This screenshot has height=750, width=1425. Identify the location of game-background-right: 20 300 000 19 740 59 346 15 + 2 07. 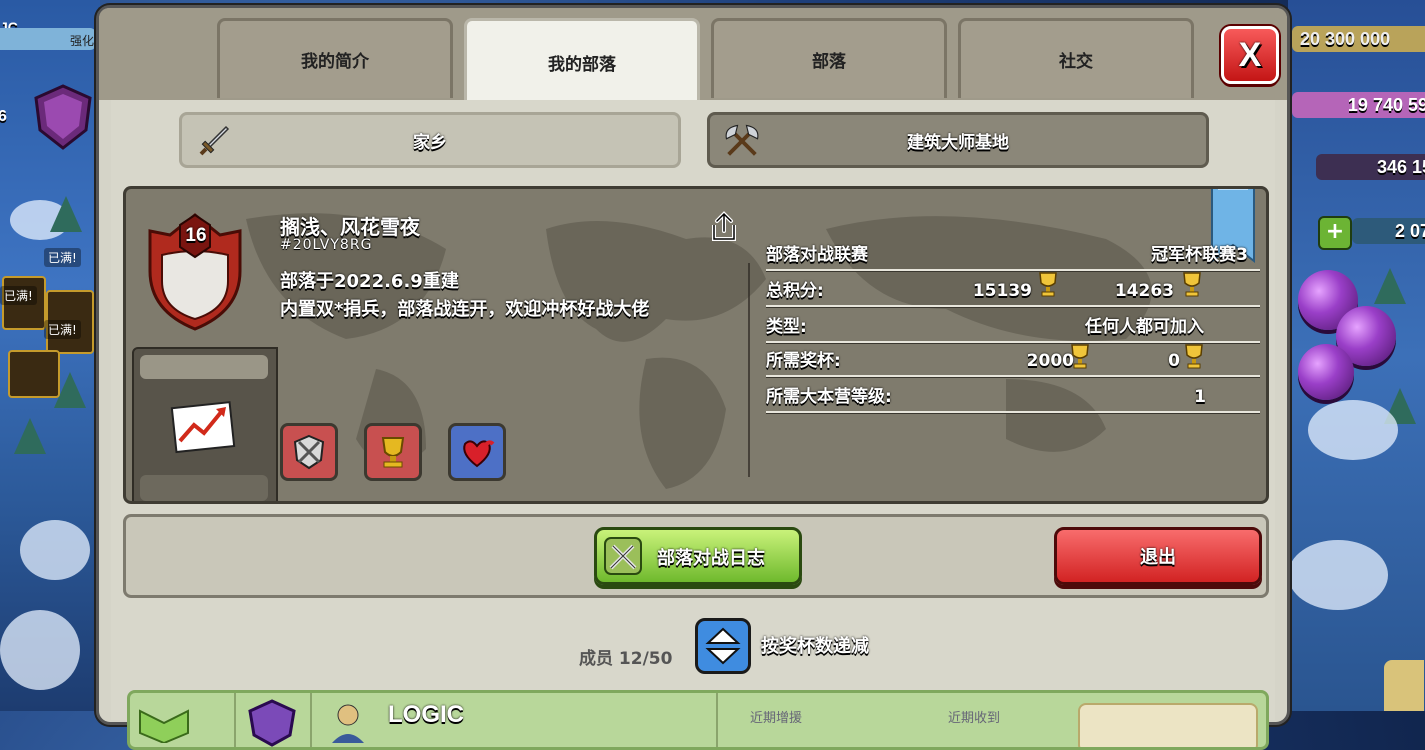
(1356, 355).